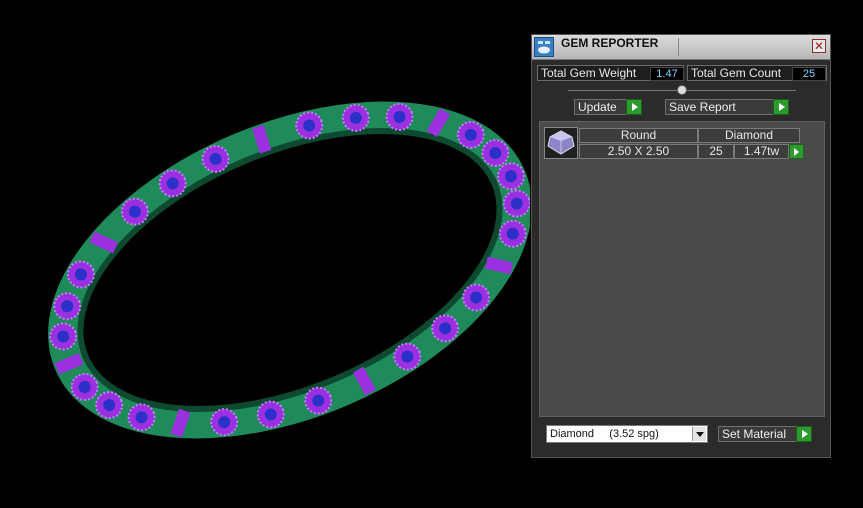  What do you see at coordinates (699, 434) in the screenshot?
I see `chevron-down-icon` at bounding box center [699, 434].